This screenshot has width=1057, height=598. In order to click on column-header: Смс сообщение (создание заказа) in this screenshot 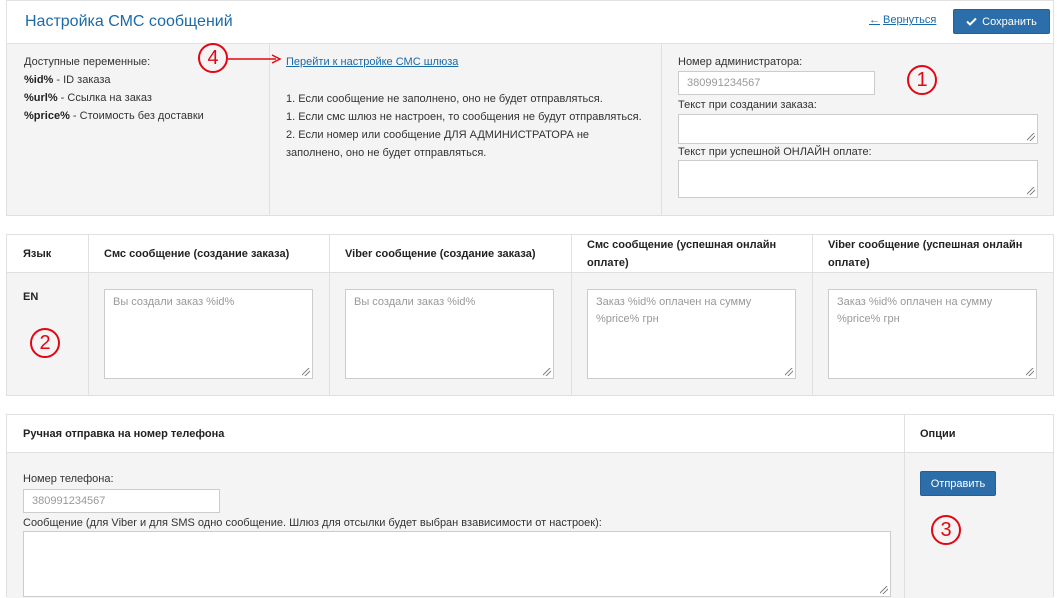, I will do `click(197, 254)`.